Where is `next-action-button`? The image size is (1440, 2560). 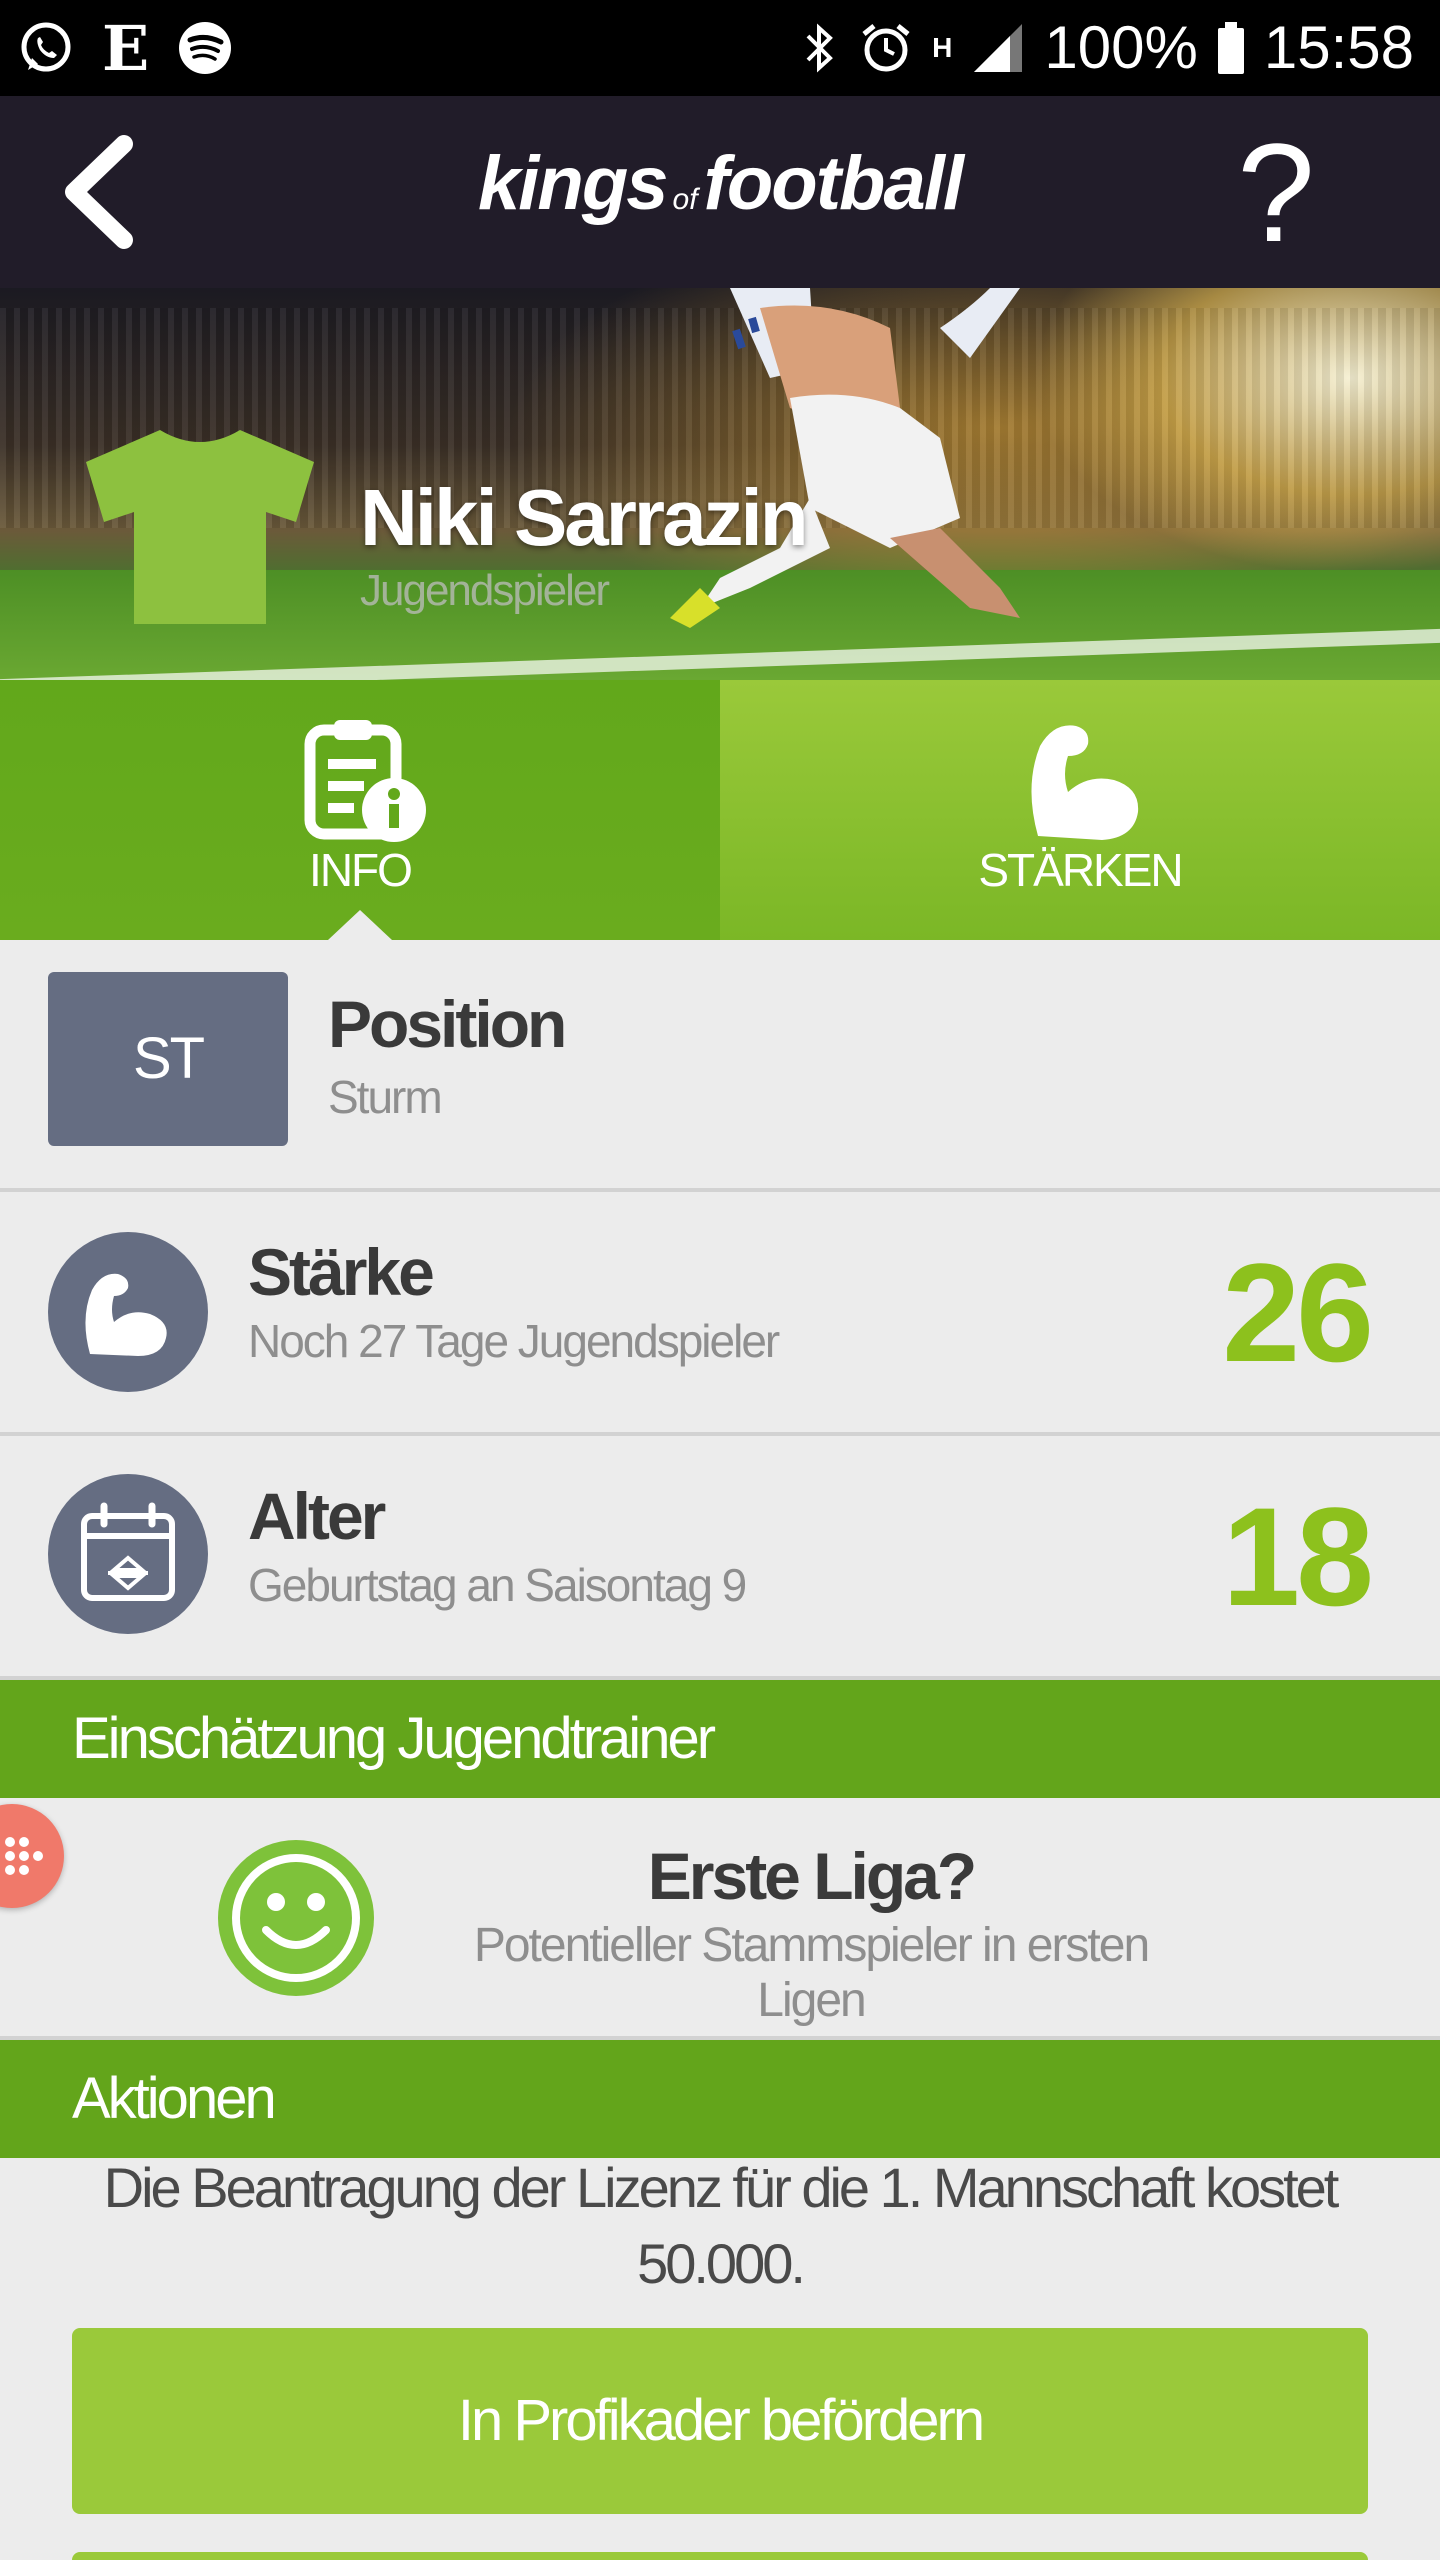 next-action-button is located at coordinates (720, 2556).